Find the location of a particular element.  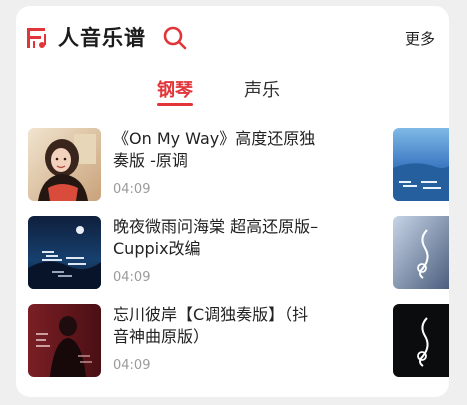

album-cover-night-rain is located at coordinates (64, 252).